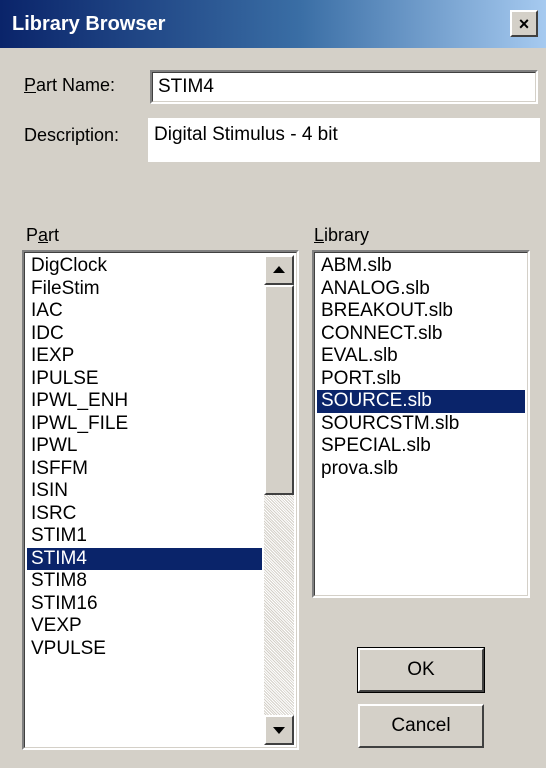 This screenshot has width=546, height=768. Describe the element at coordinates (421, 356) in the screenshot. I see `library-list-item: EVAL.slb` at that location.